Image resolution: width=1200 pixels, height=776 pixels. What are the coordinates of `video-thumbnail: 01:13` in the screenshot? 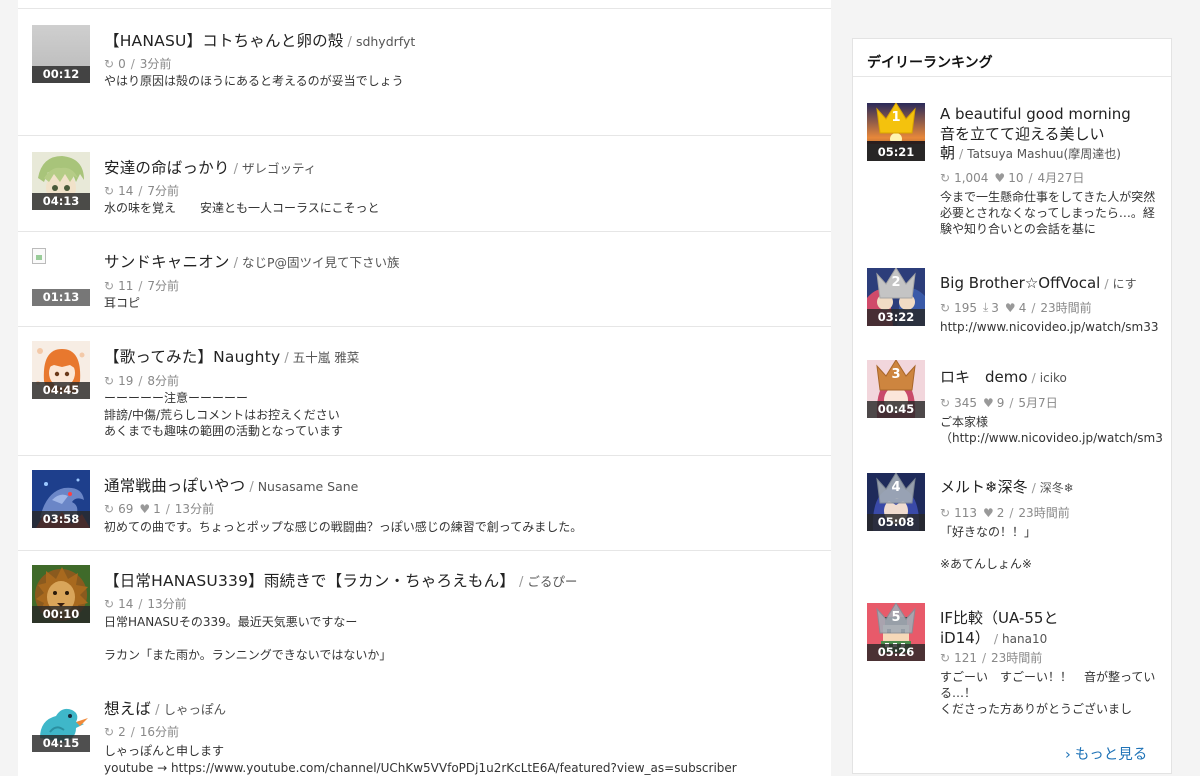 It's located at (61, 277).